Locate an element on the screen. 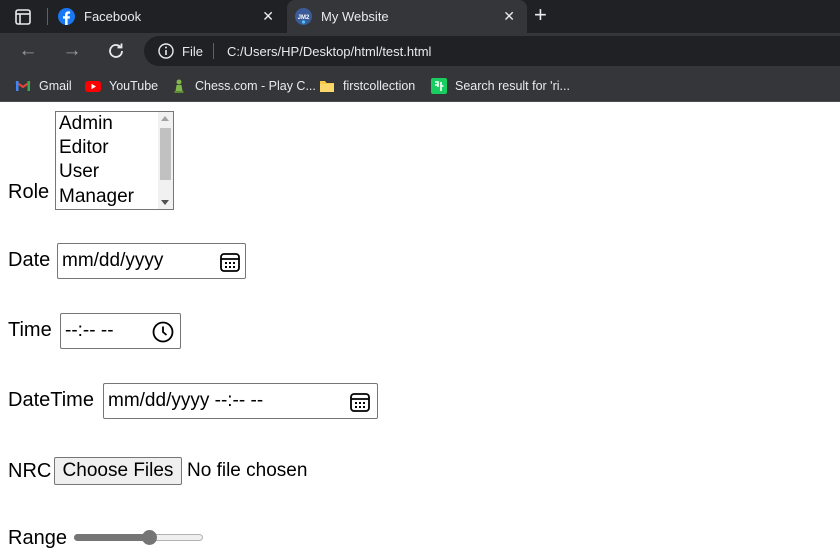  tab-strip: Facebook ✕ JM2 My Website ✕ + is located at coordinates (420, 16).